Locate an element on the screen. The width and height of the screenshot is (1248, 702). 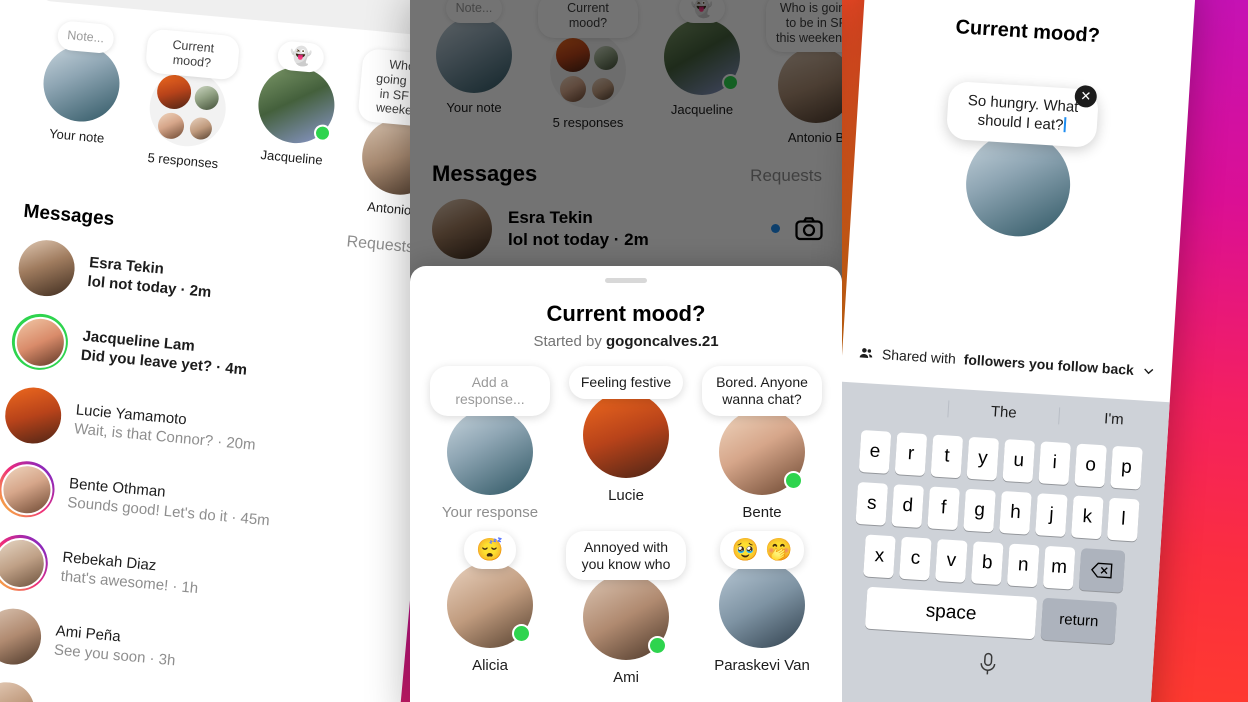
response-label: Lucie is located at coordinates (626, 495).